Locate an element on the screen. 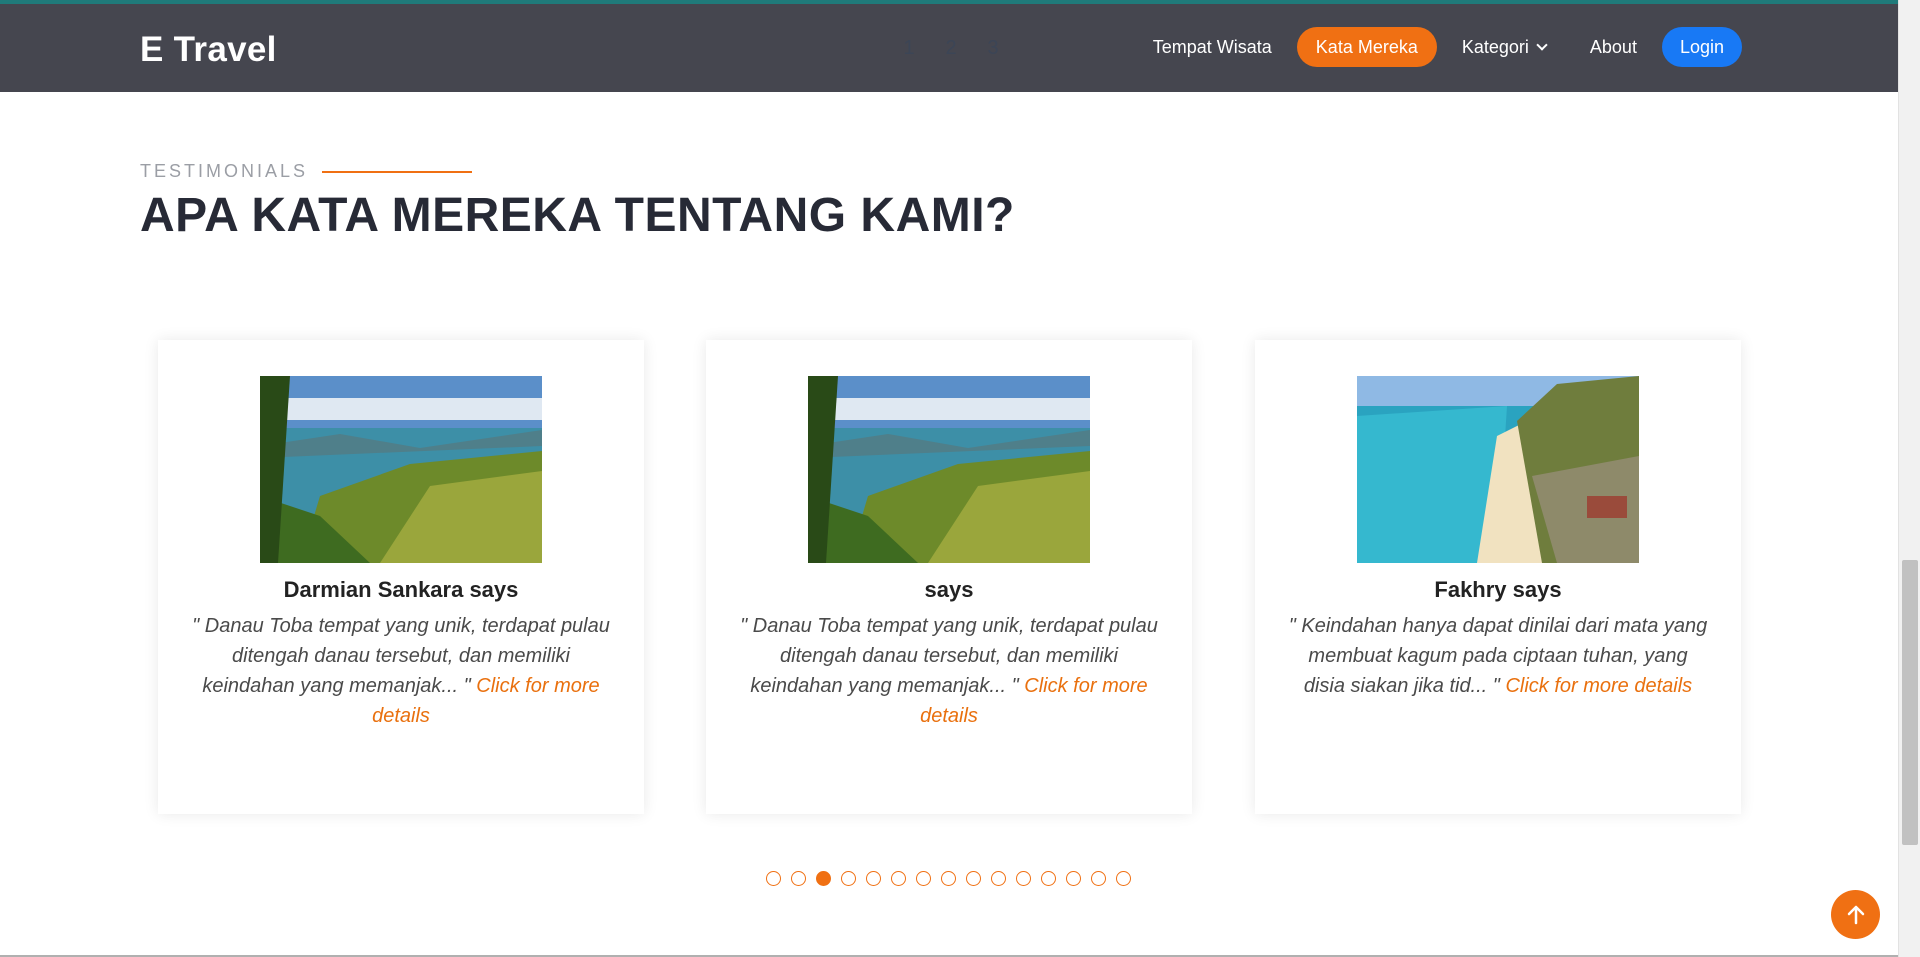 The image size is (1920, 957). nav-kategori-label: Kategori is located at coordinates (1495, 47).